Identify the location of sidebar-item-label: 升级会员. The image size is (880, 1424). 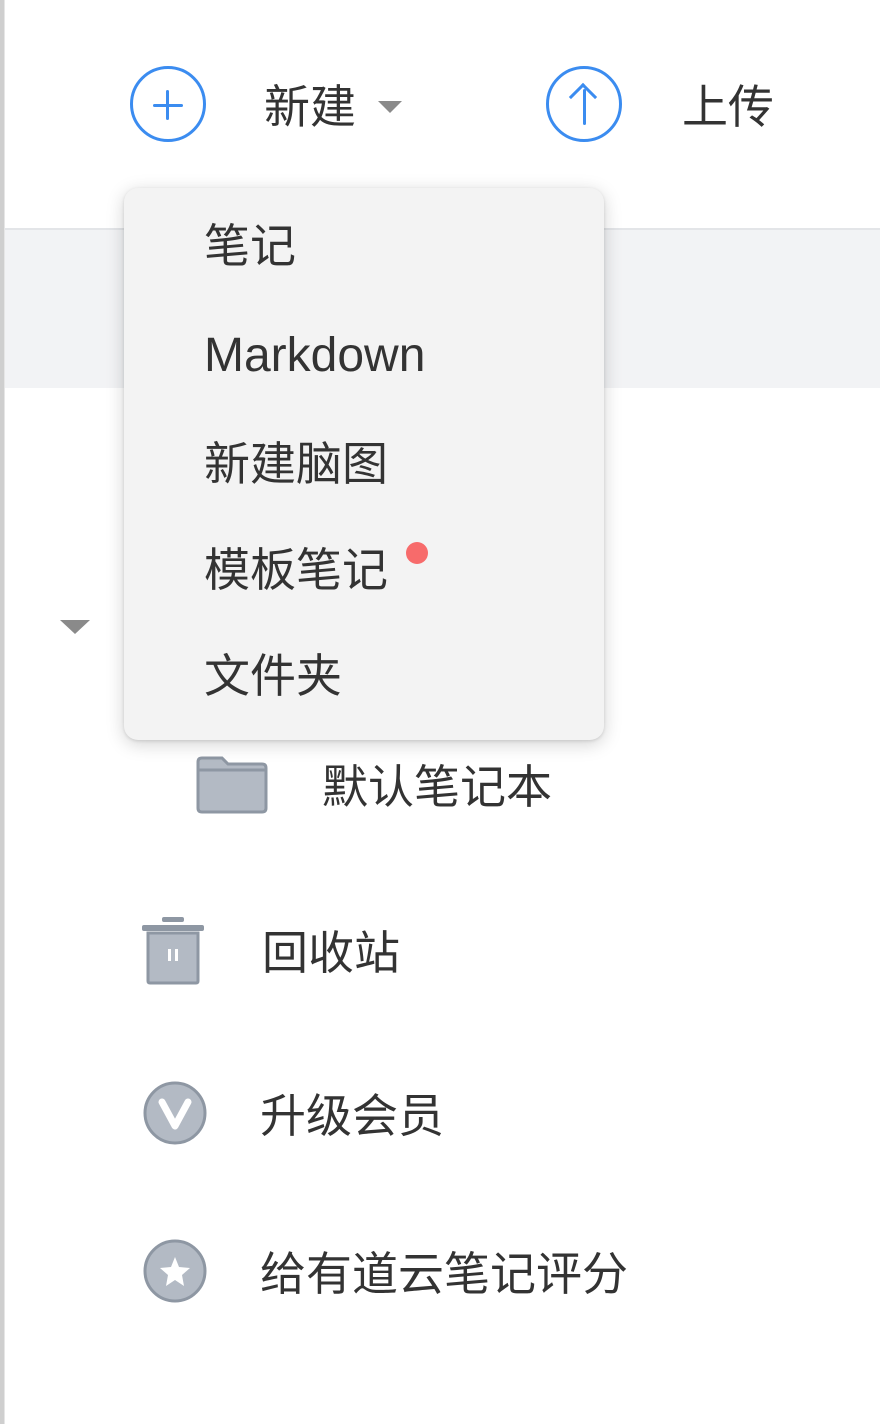
(352, 1116).